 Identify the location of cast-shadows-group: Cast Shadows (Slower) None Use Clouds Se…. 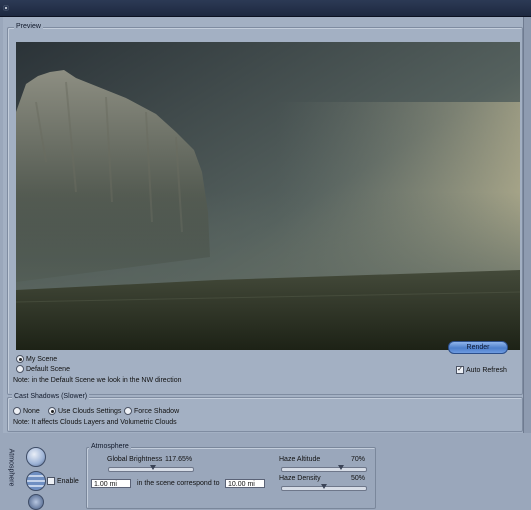
(265, 412).